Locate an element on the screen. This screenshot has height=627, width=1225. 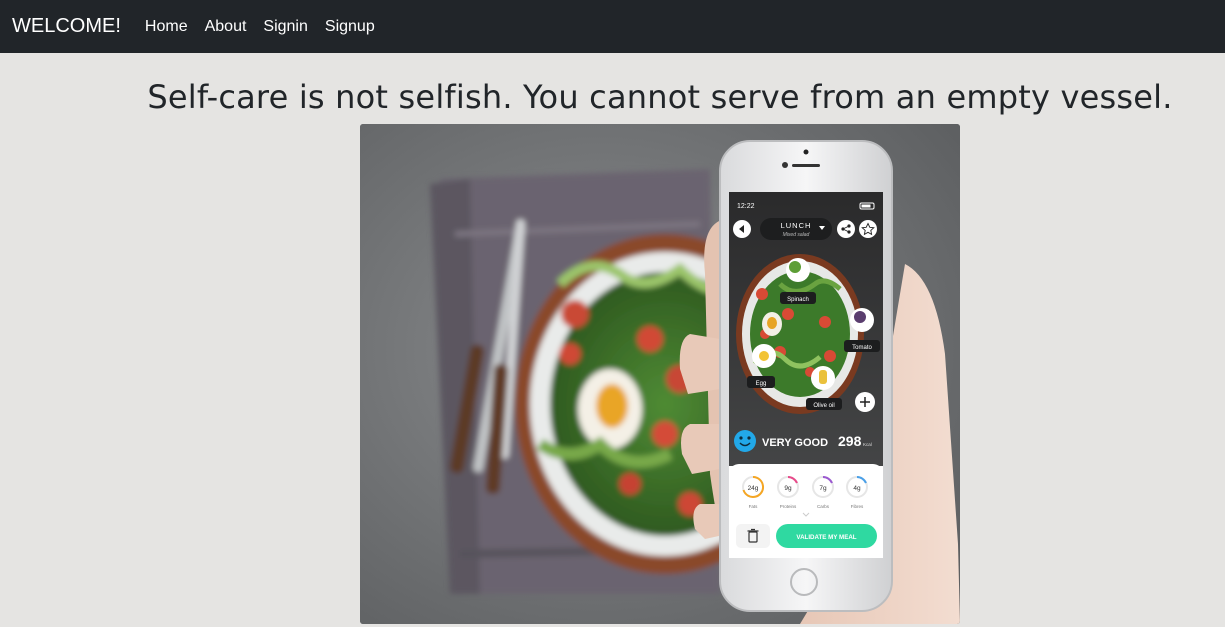
phone-calories-value: 298 is located at coordinates (850, 441).